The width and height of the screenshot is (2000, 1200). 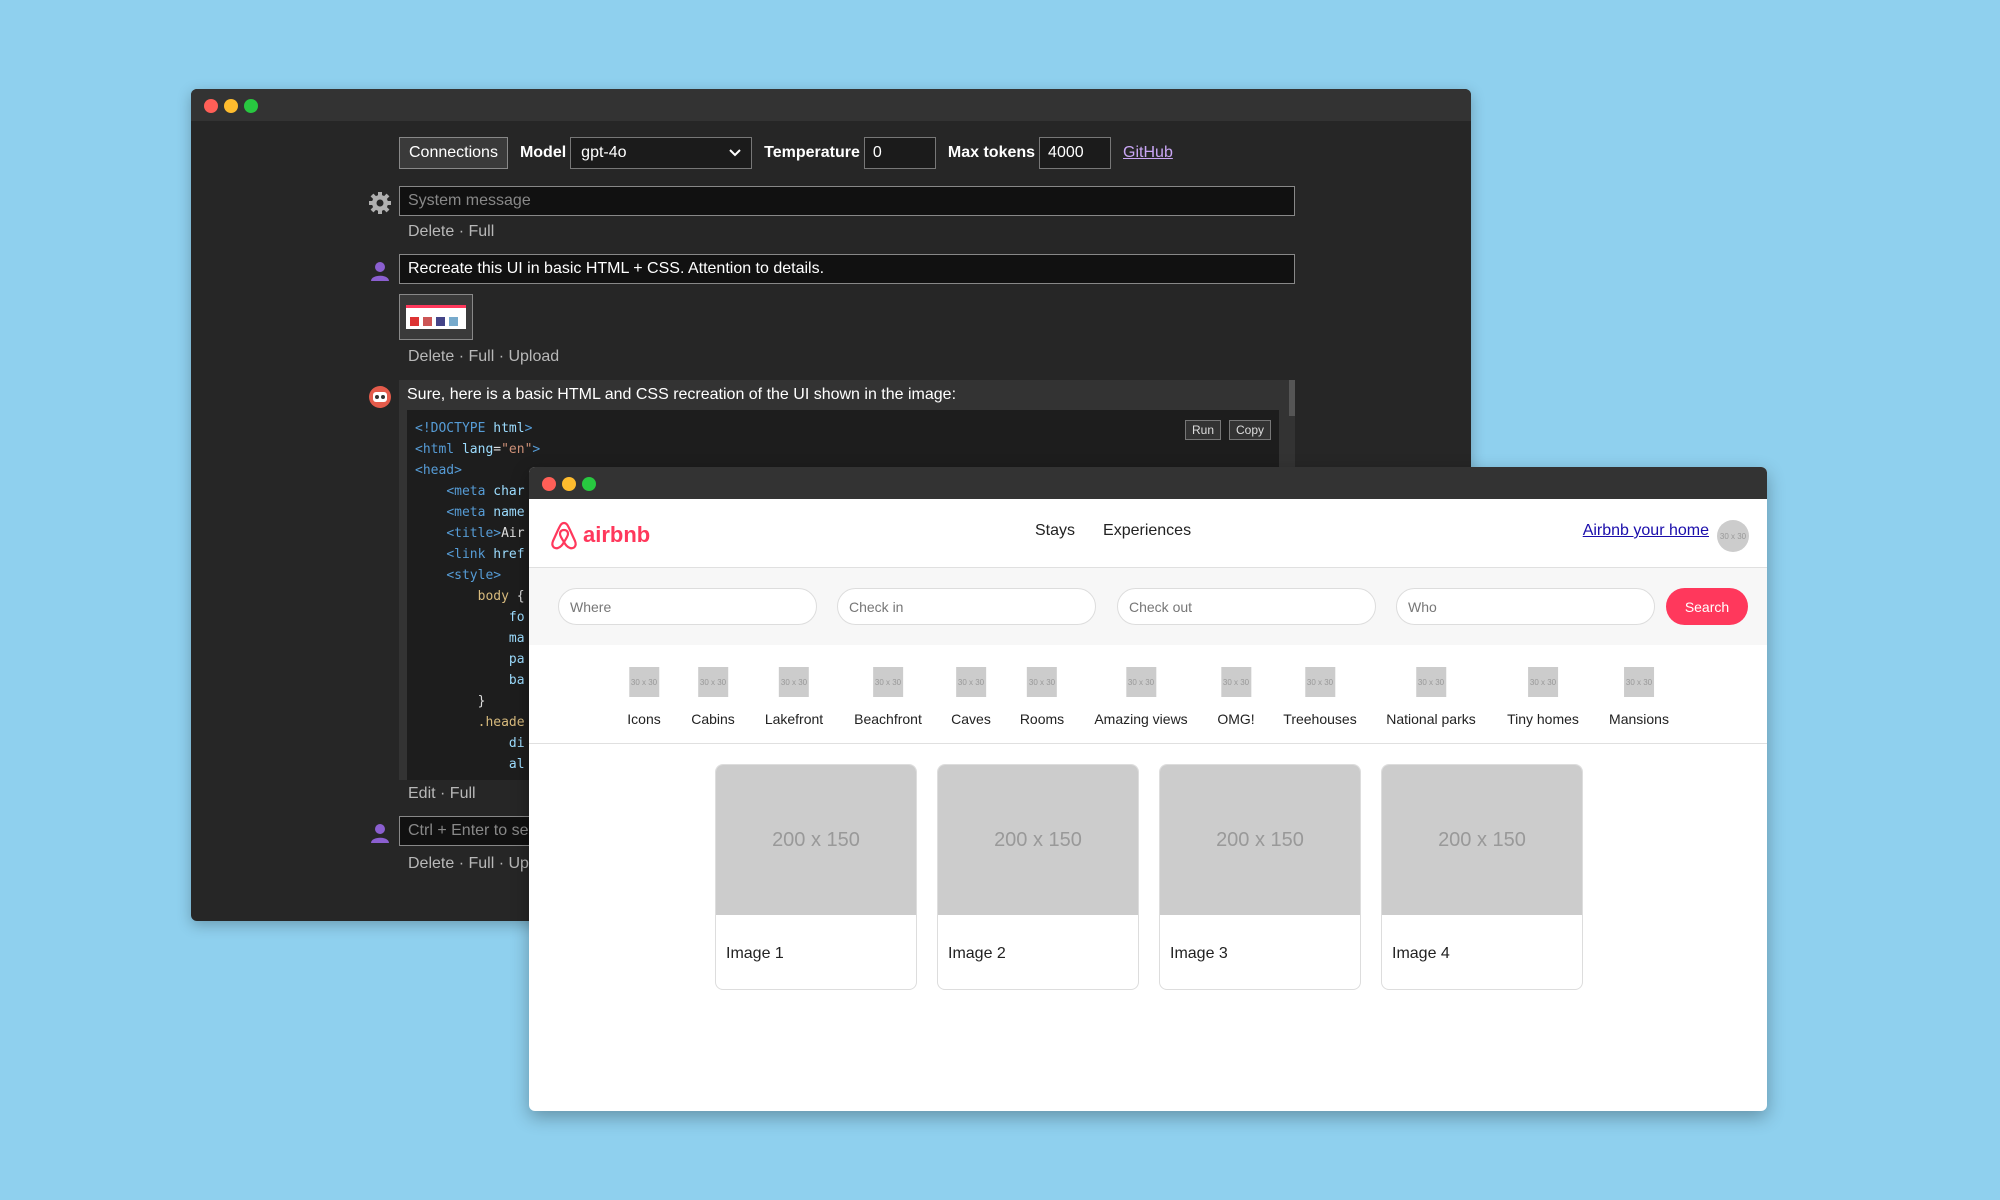 What do you see at coordinates (1246, 606) in the screenshot?
I see `check-out-input: Check out` at bounding box center [1246, 606].